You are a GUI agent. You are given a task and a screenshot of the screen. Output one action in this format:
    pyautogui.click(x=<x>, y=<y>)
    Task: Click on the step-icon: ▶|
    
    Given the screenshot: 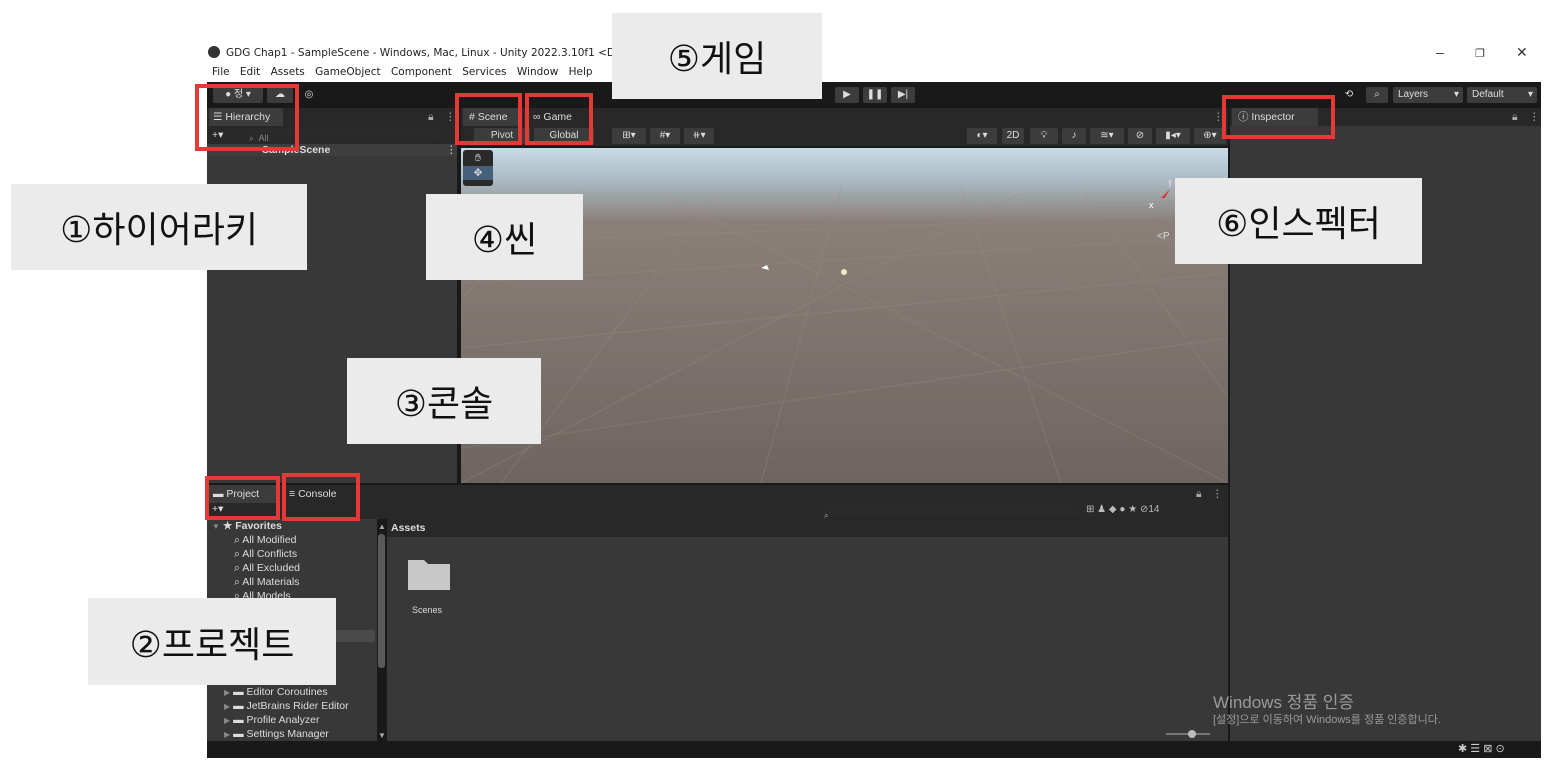 What is the action you would take?
    pyautogui.click(x=903, y=94)
    